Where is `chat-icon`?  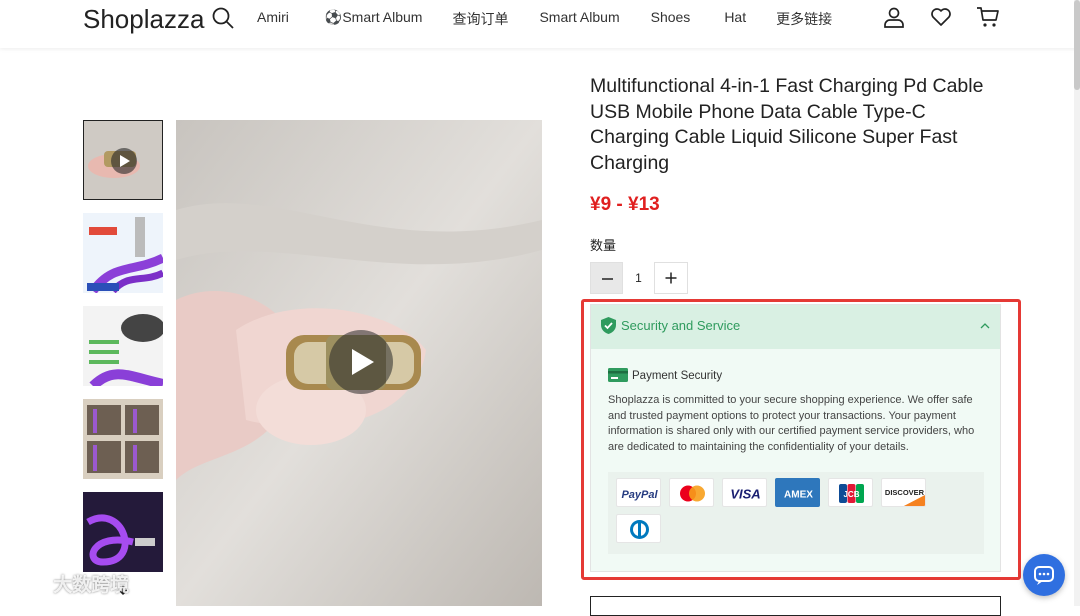
chat-icon is located at coordinates (1044, 575).